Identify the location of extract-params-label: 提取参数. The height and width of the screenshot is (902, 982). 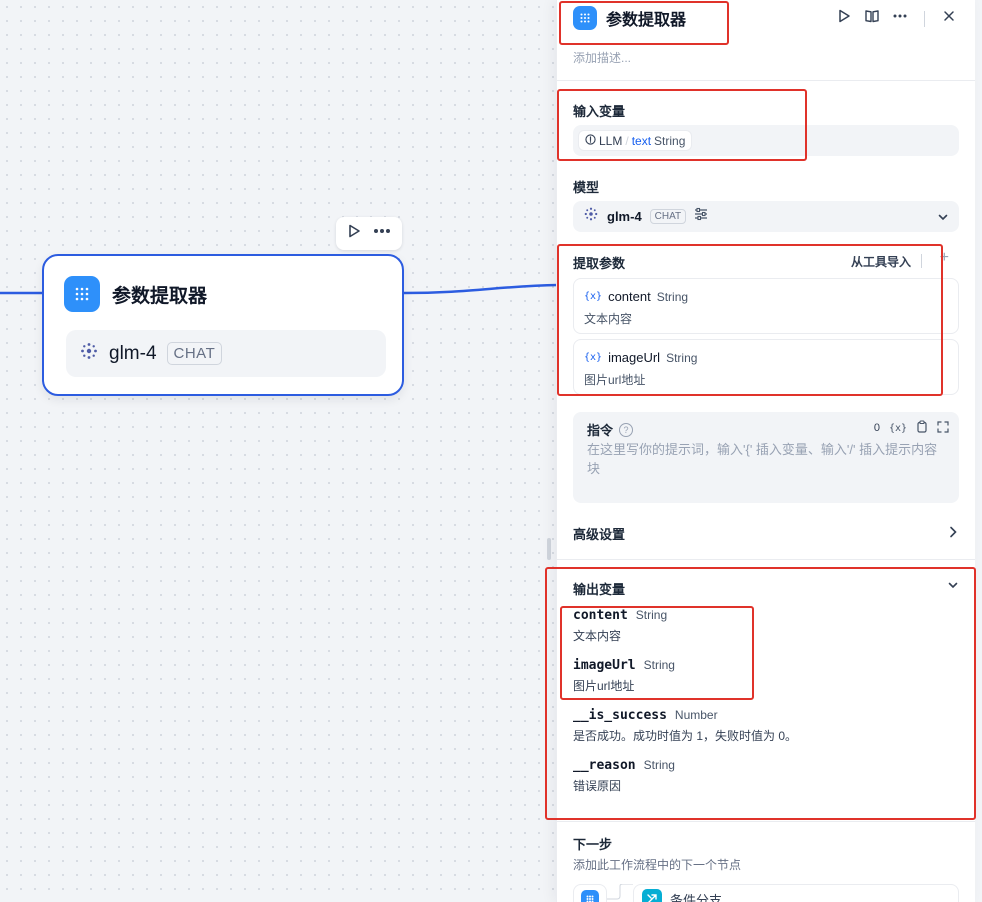
(599, 263).